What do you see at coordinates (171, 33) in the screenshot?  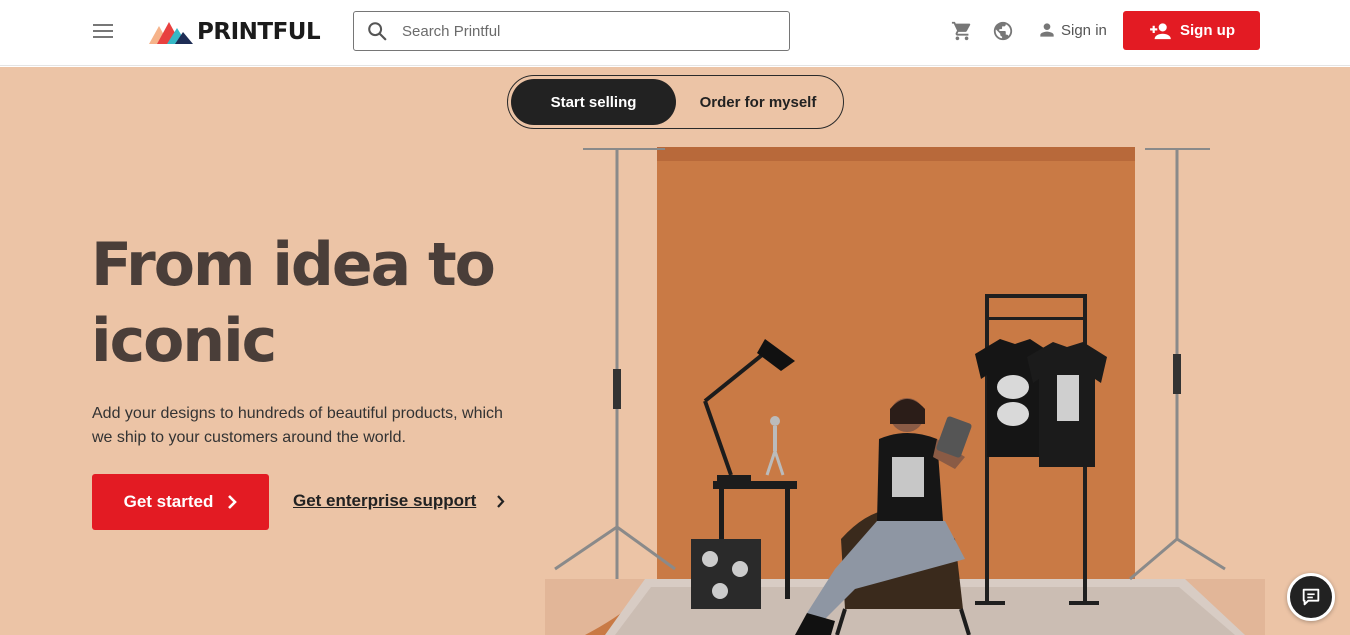 I see `printful-logo-mark-icon` at bounding box center [171, 33].